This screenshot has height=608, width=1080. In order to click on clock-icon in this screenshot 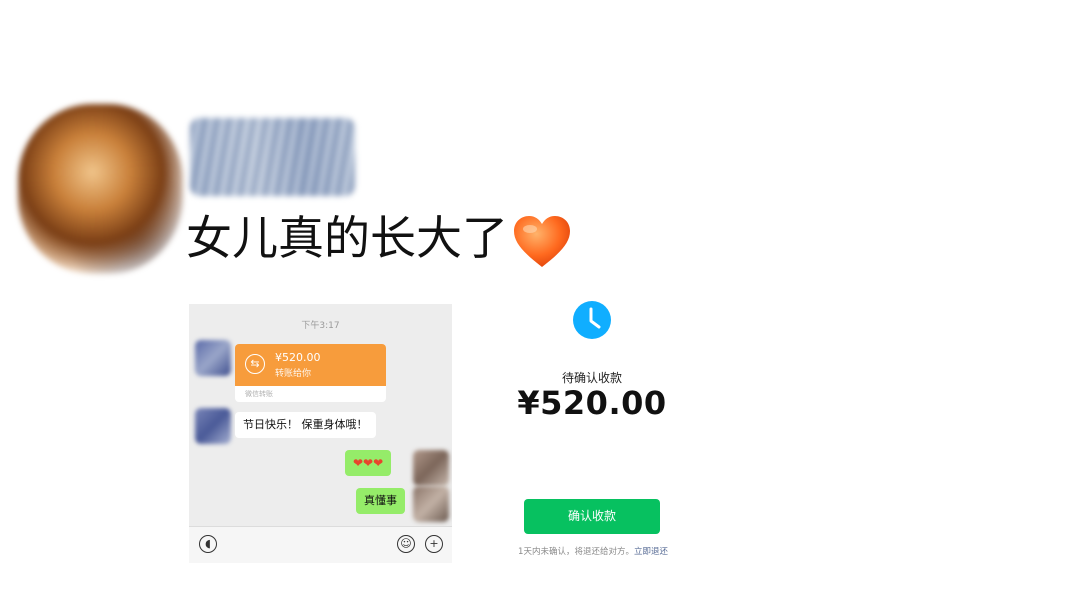, I will do `click(592, 320)`.